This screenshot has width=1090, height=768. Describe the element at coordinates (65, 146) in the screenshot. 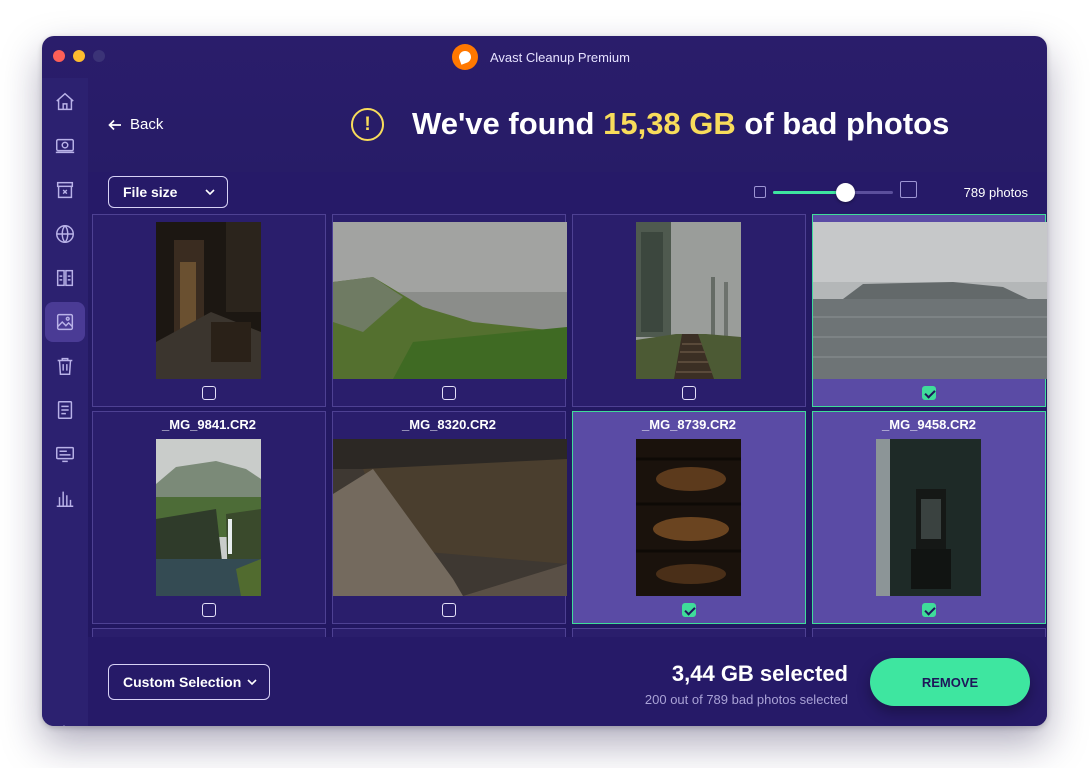

I see `maintenance-icon` at that location.